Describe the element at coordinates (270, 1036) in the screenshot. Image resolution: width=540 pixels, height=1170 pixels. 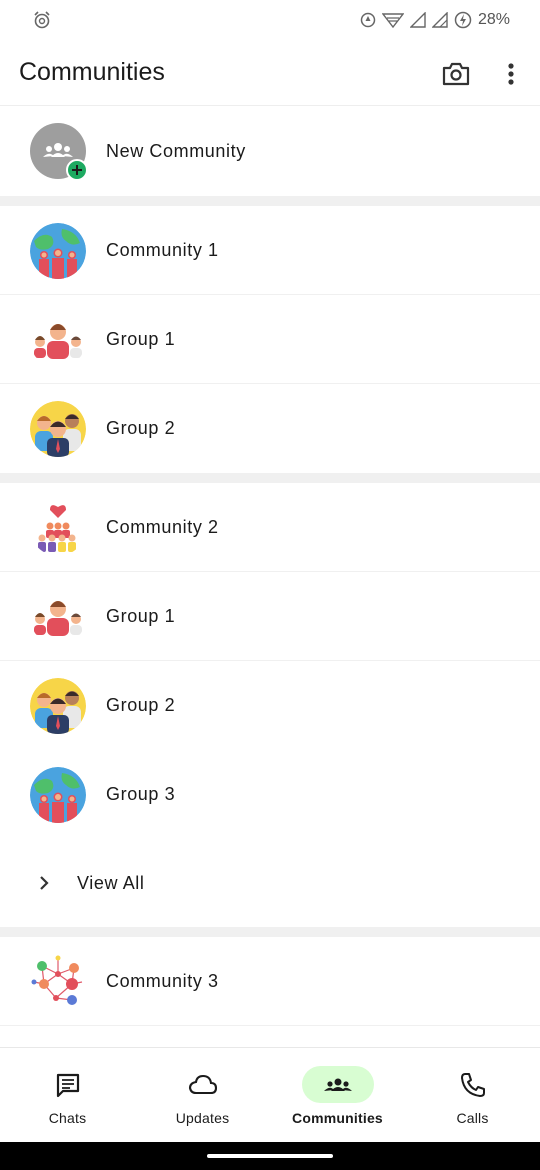
I see `group-row` at that location.